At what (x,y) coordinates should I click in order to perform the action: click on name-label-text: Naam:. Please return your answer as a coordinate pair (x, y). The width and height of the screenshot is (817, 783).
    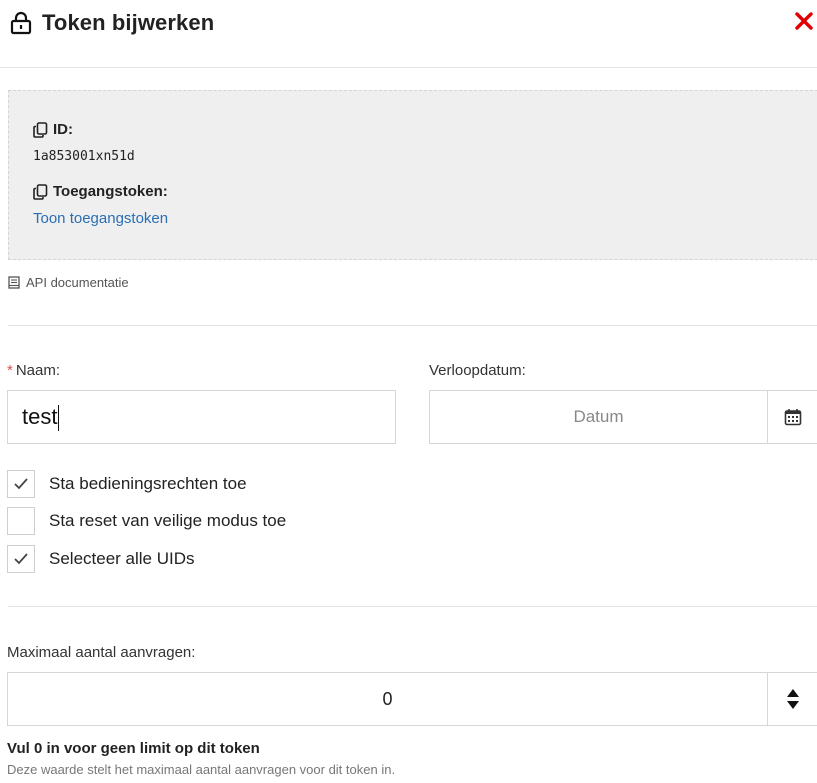
    Looking at the image, I should click on (38, 370).